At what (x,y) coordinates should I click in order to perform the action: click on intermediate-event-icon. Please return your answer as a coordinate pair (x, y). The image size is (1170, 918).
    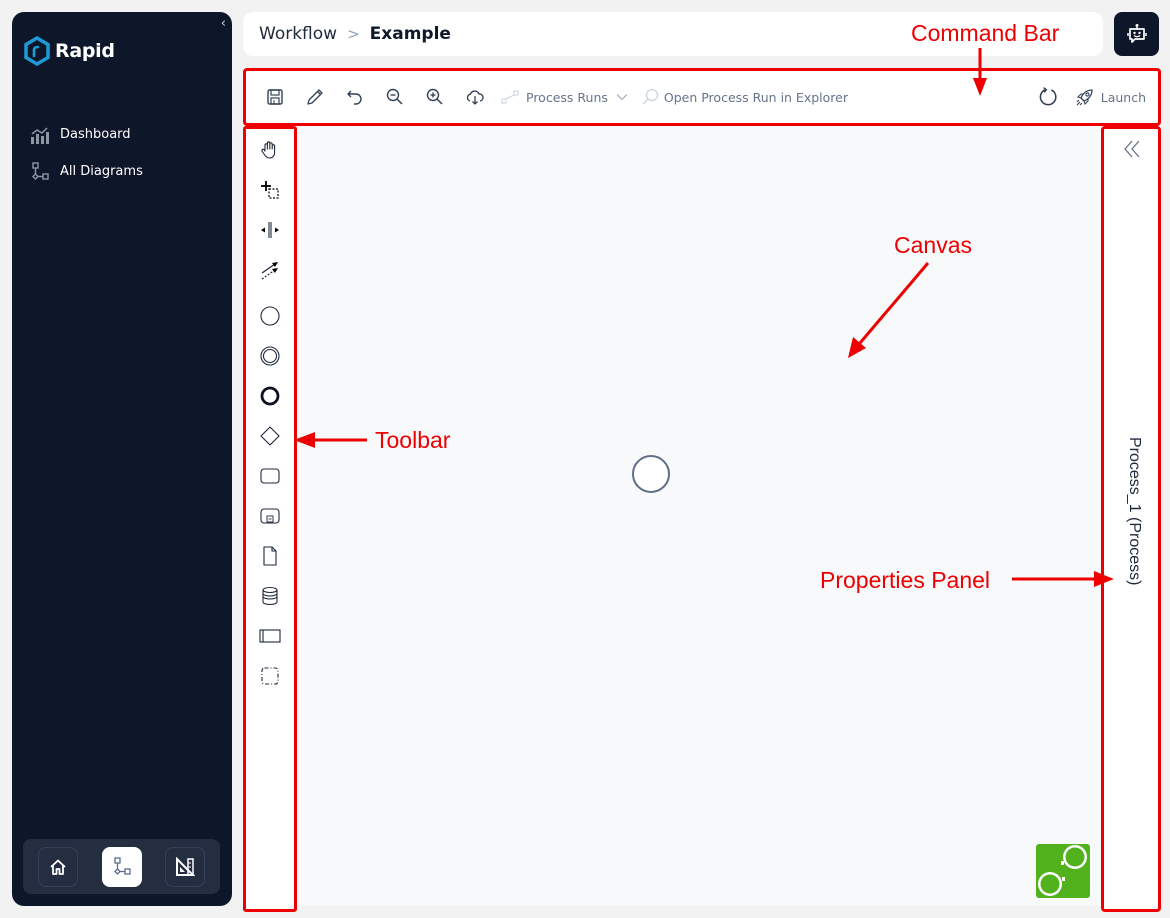
    Looking at the image, I should click on (270, 356).